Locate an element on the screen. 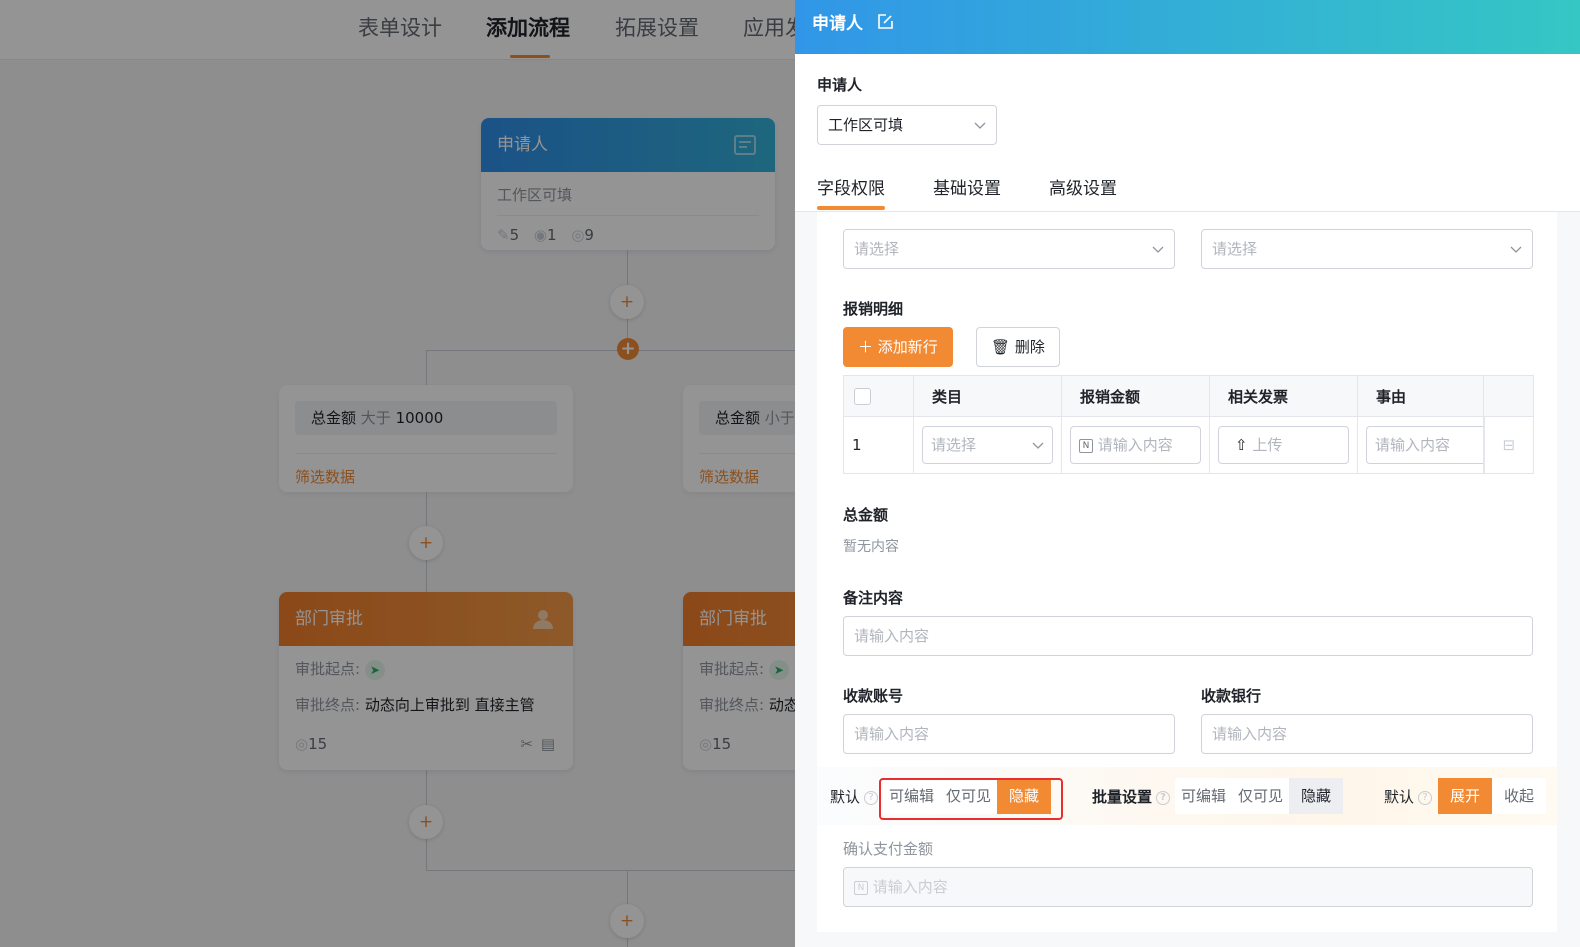  drawer-title: 申请人 is located at coordinates (837, 24).